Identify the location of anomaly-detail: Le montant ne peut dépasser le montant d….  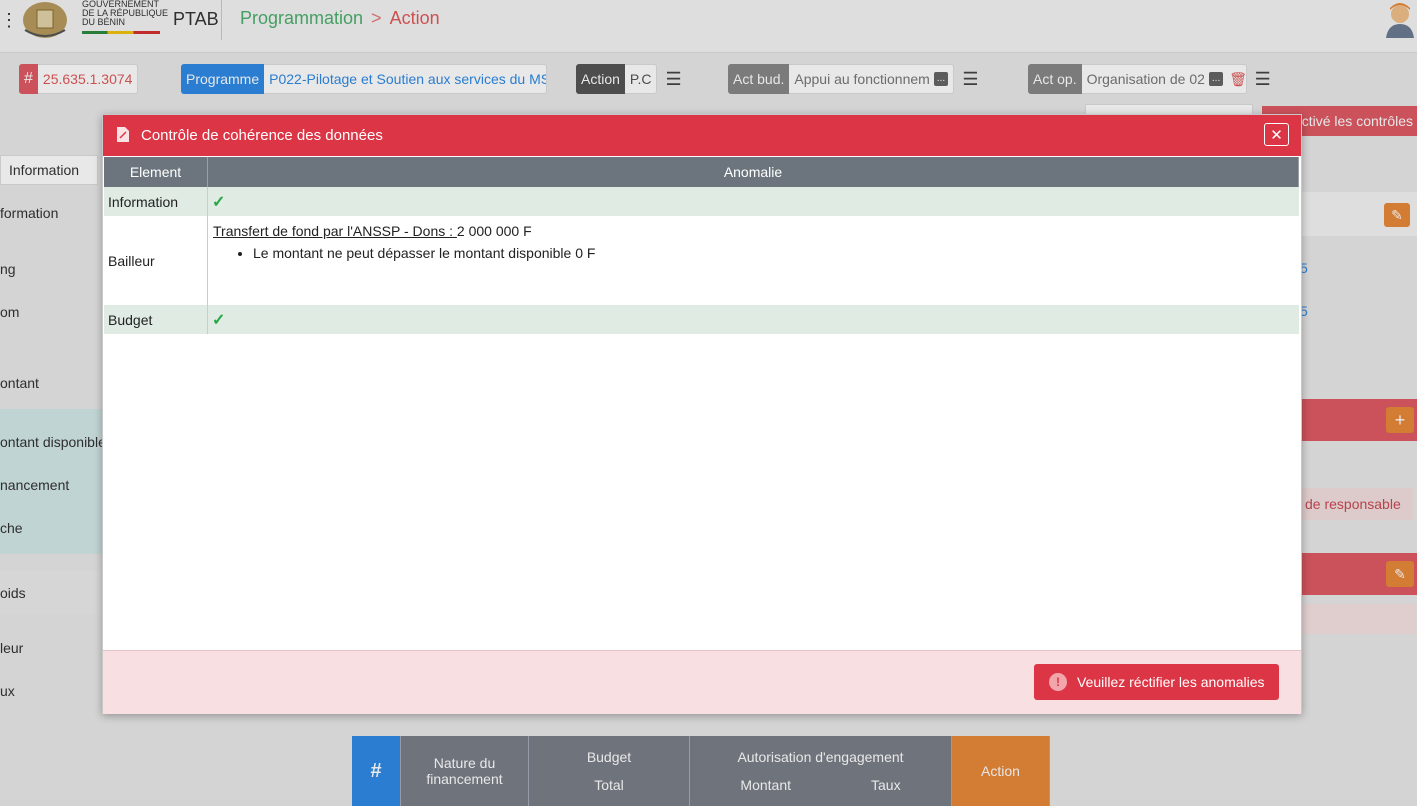
(774, 253).